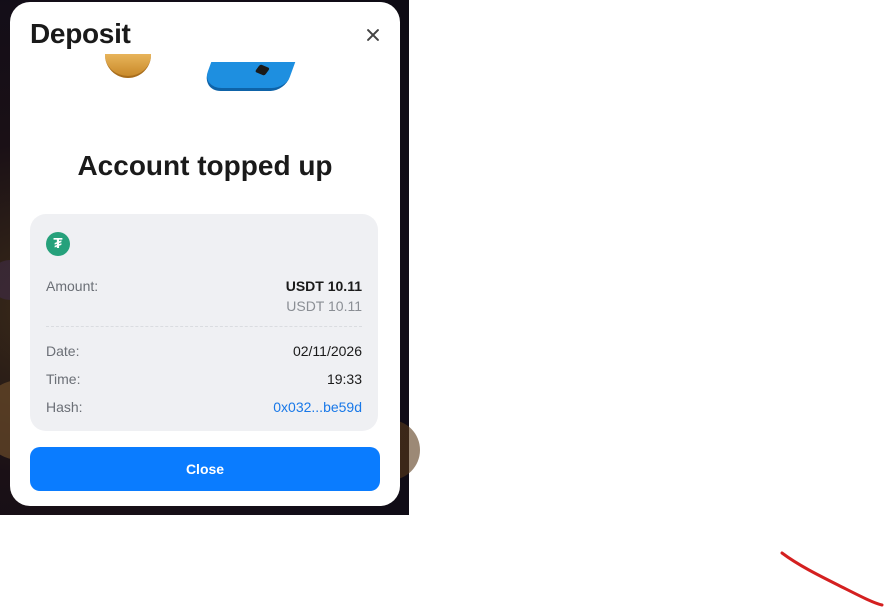 The height and width of the screenshot is (611, 884). Describe the element at coordinates (323, 286) in the screenshot. I see `amount-value: USDT 10.11` at that location.